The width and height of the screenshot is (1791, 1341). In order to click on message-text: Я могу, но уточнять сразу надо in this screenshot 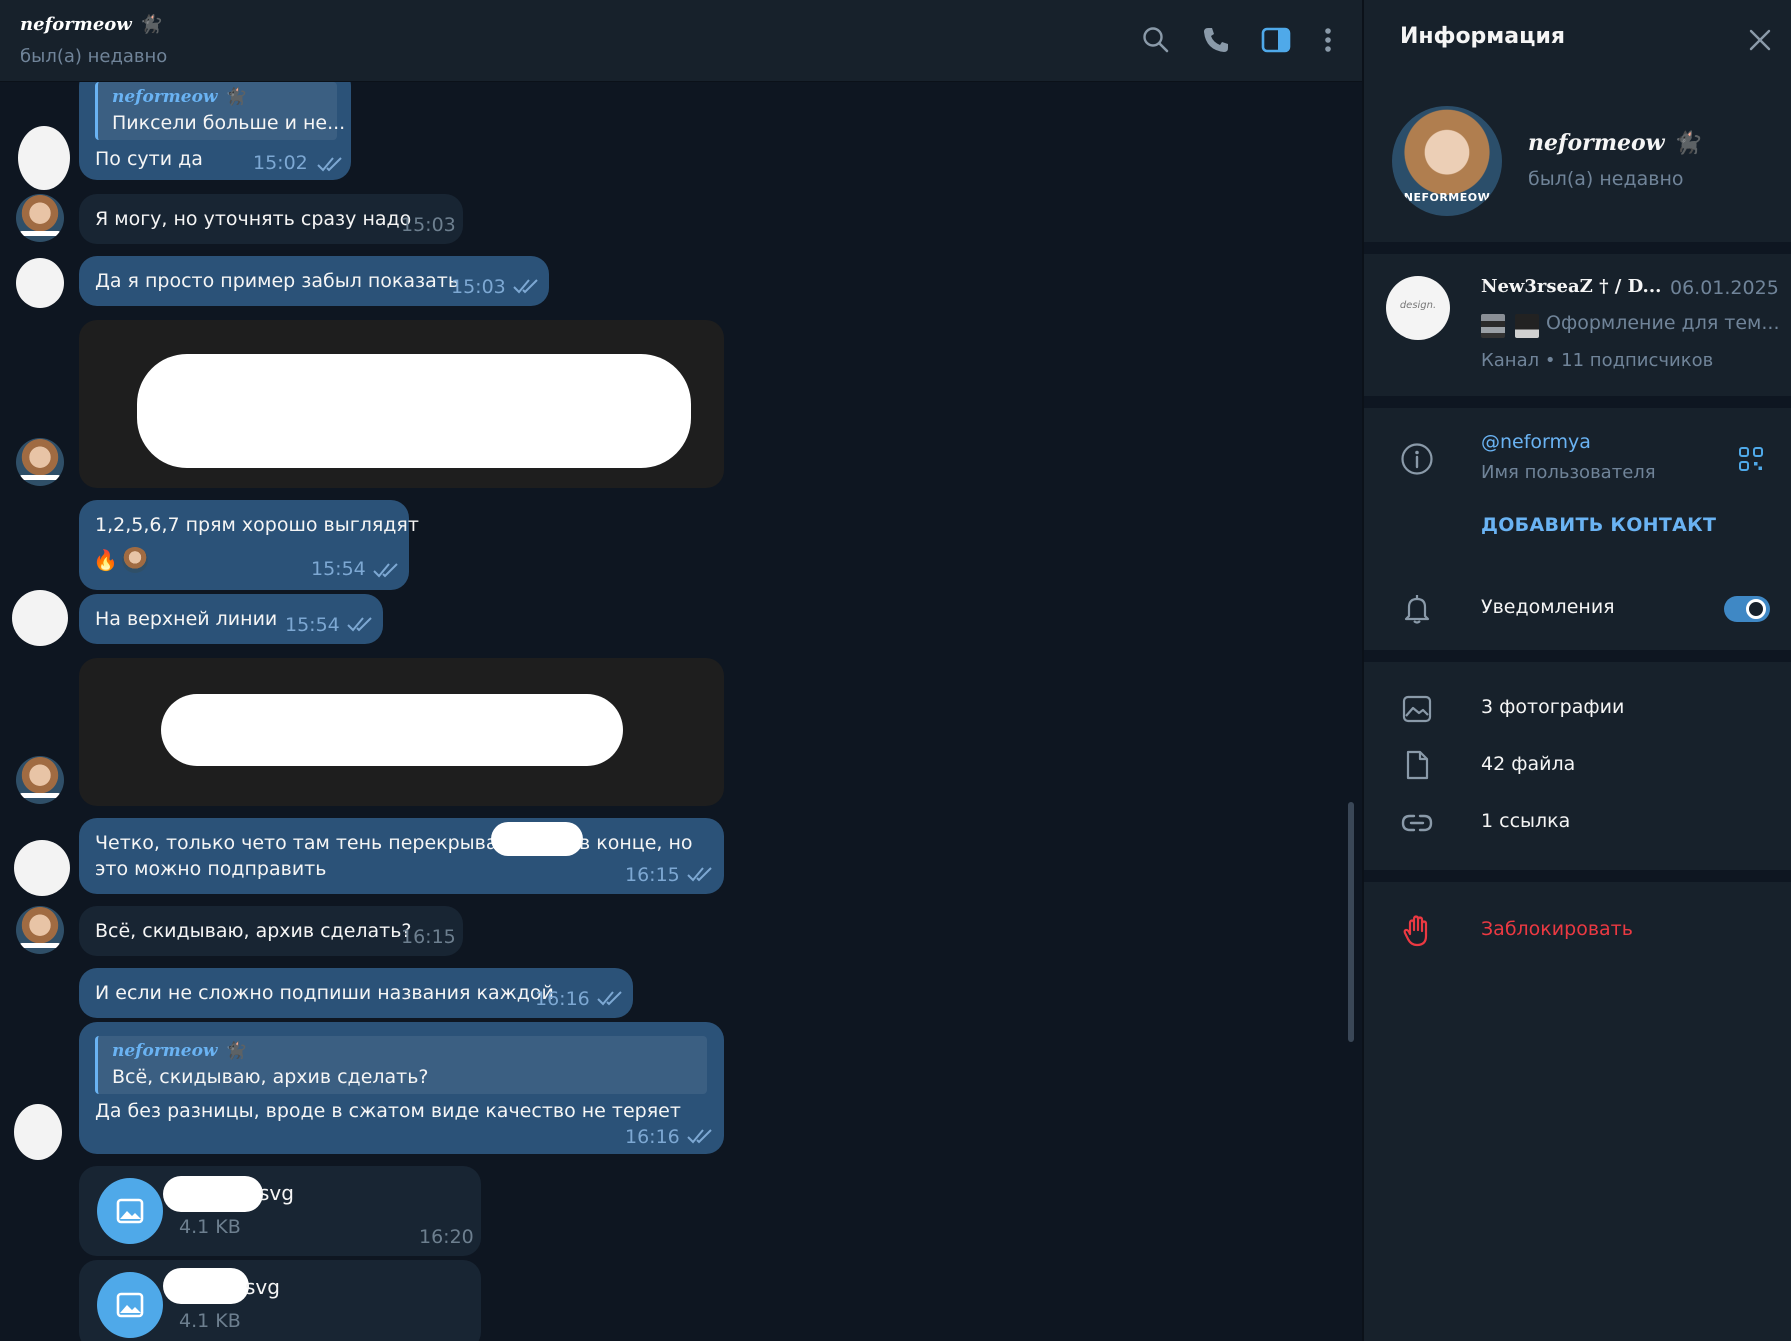, I will do `click(253, 219)`.